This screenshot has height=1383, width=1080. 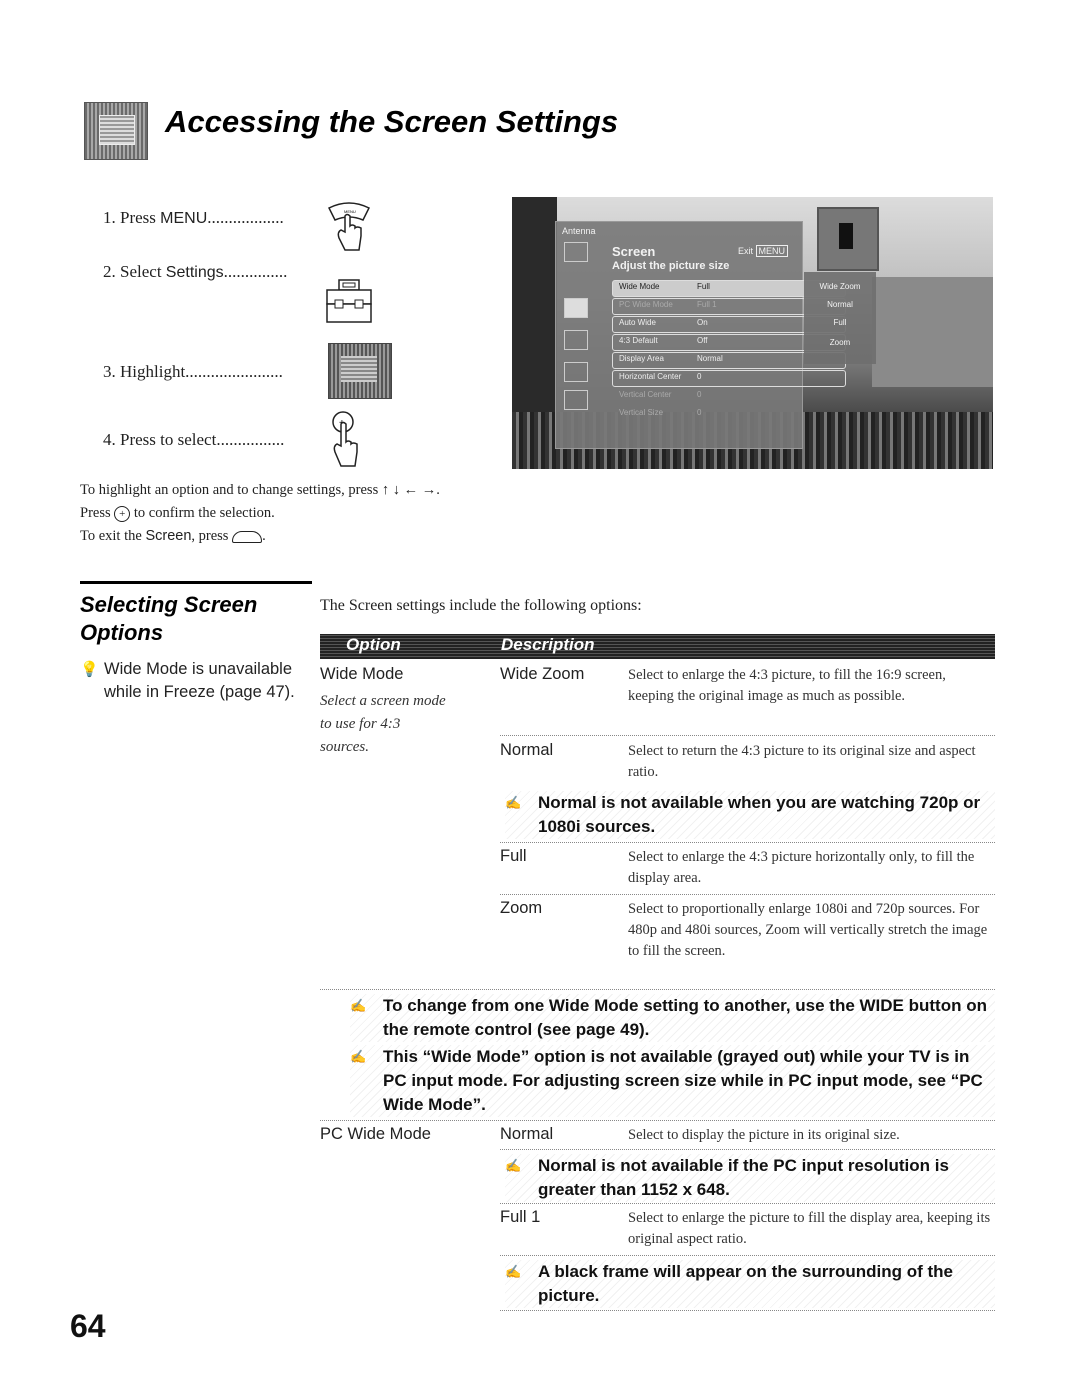 I want to click on section-title: Selecting Screen Options, so click(x=169, y=618).